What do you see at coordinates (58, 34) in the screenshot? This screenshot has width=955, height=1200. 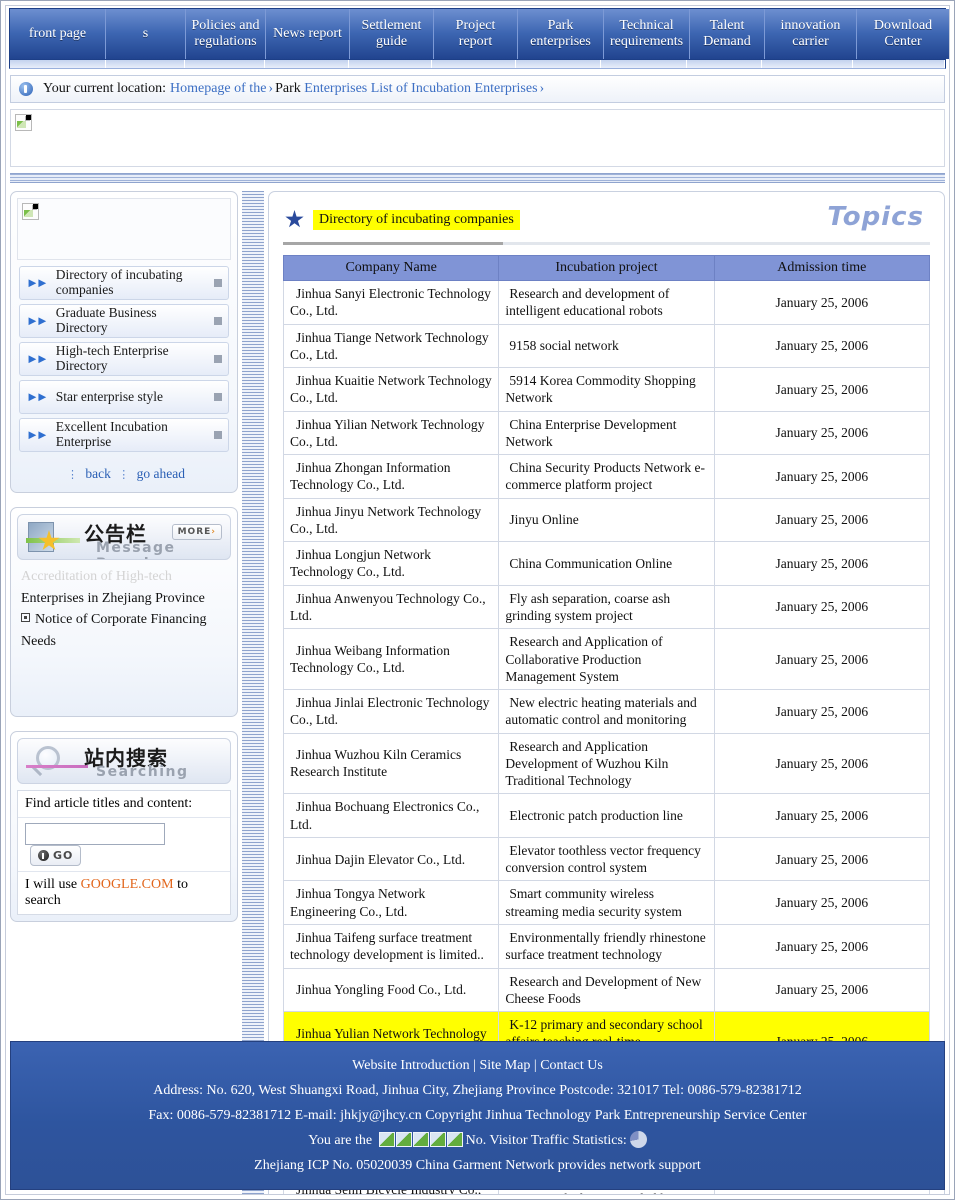 I see `nav-item-0: front page` at bounding box center [58, 34].